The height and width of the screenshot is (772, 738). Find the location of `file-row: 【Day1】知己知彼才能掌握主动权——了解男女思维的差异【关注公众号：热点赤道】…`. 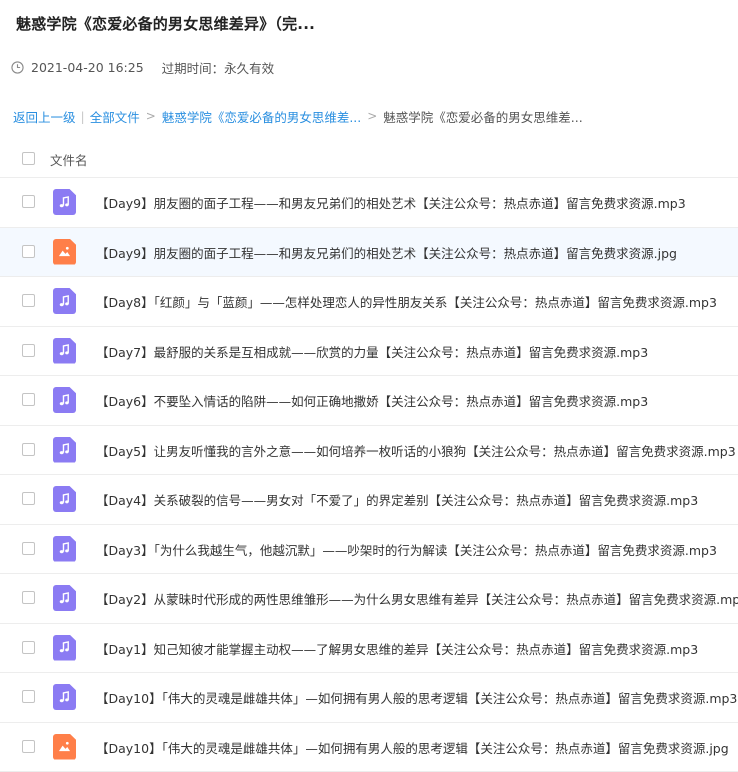

file-row: 【Day1】知己知彼才能掌握主动权——了解男女思维的差异【关注公众号：热点赤道】… is located at coordinates (369, 649).